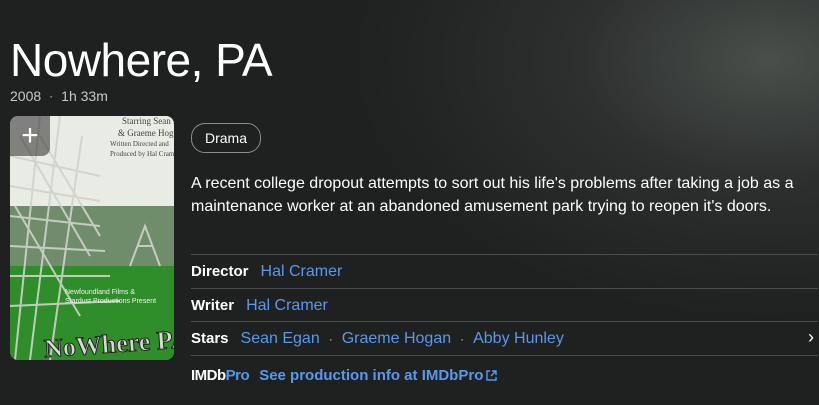 The width and height of the screenshot is (819, 405). I want to click on imdbpro-logo: IMDbPro, so click(220, 375).